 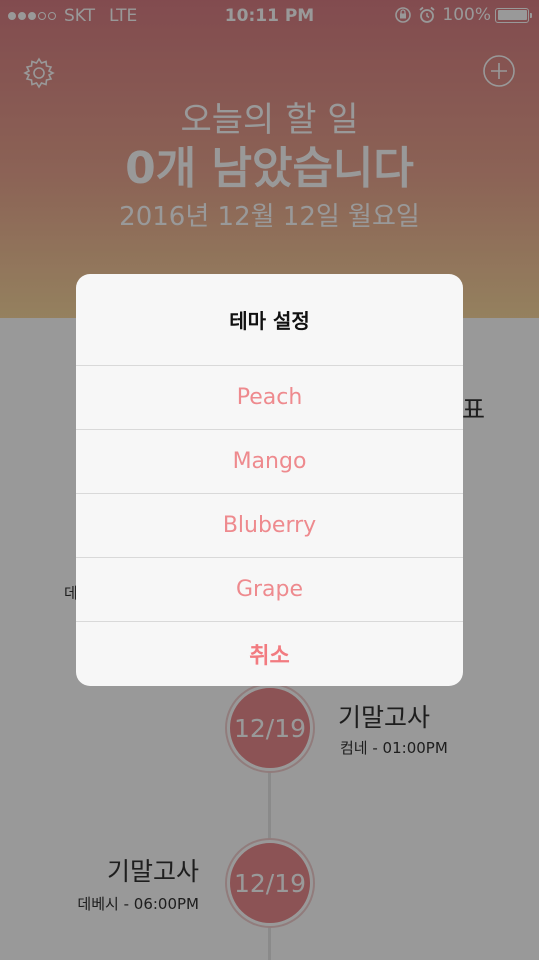 What do you see at coordinates (269, 654) in the screenshot?
I see `cancel-button: 취소` at bounding box center [269, 654].